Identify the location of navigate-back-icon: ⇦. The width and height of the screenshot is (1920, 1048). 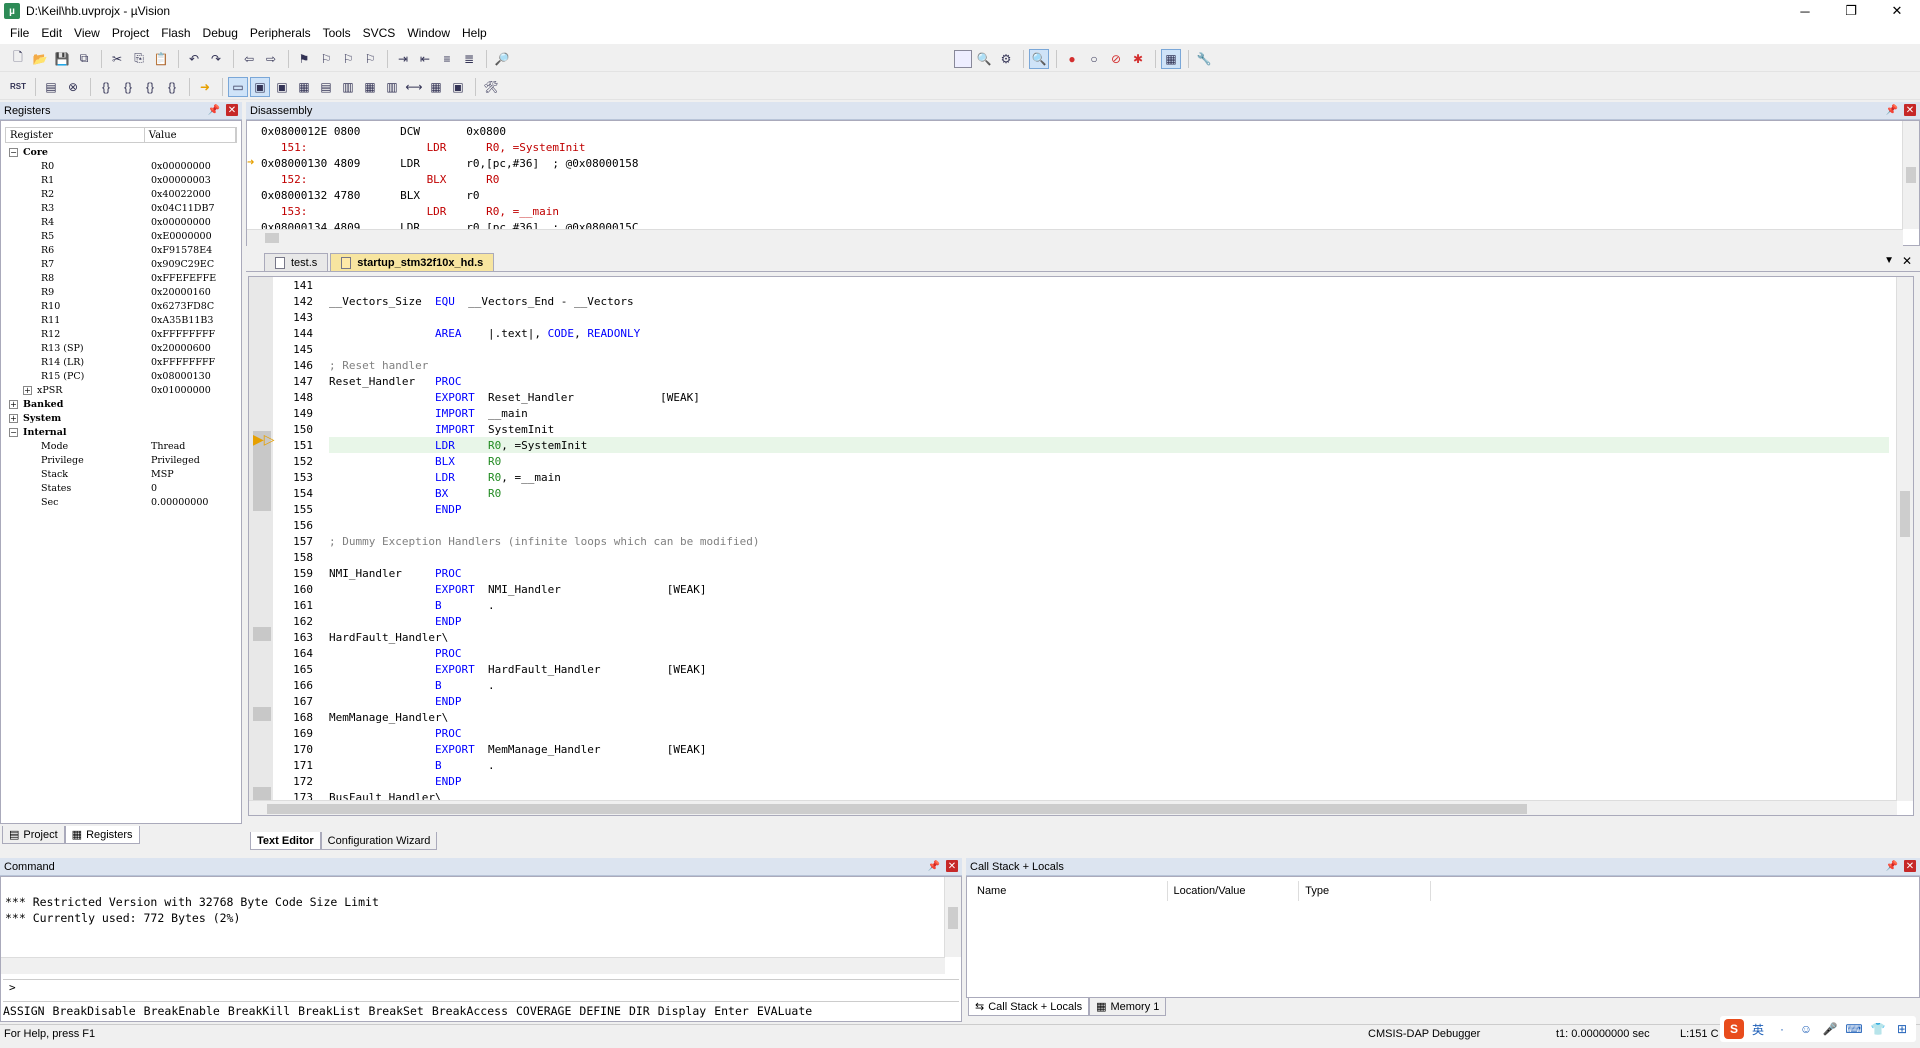
(249, 59).